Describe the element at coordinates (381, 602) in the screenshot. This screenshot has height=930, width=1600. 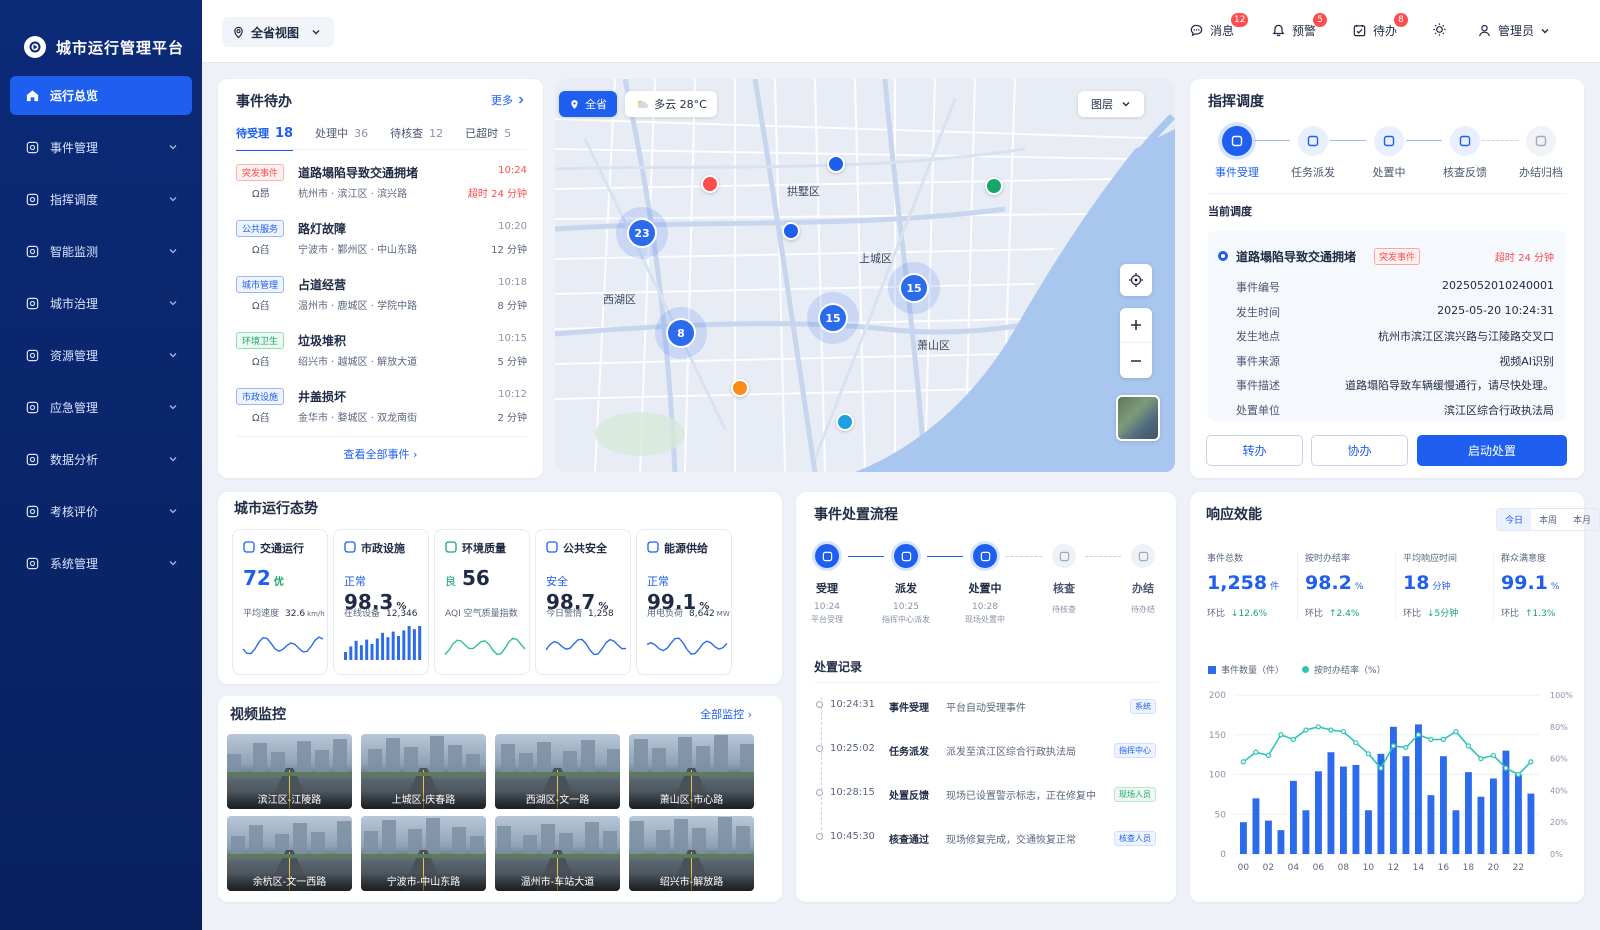
I see `stat-card: 市政设施 正常98.3% 在线设备 12,346` at that location.